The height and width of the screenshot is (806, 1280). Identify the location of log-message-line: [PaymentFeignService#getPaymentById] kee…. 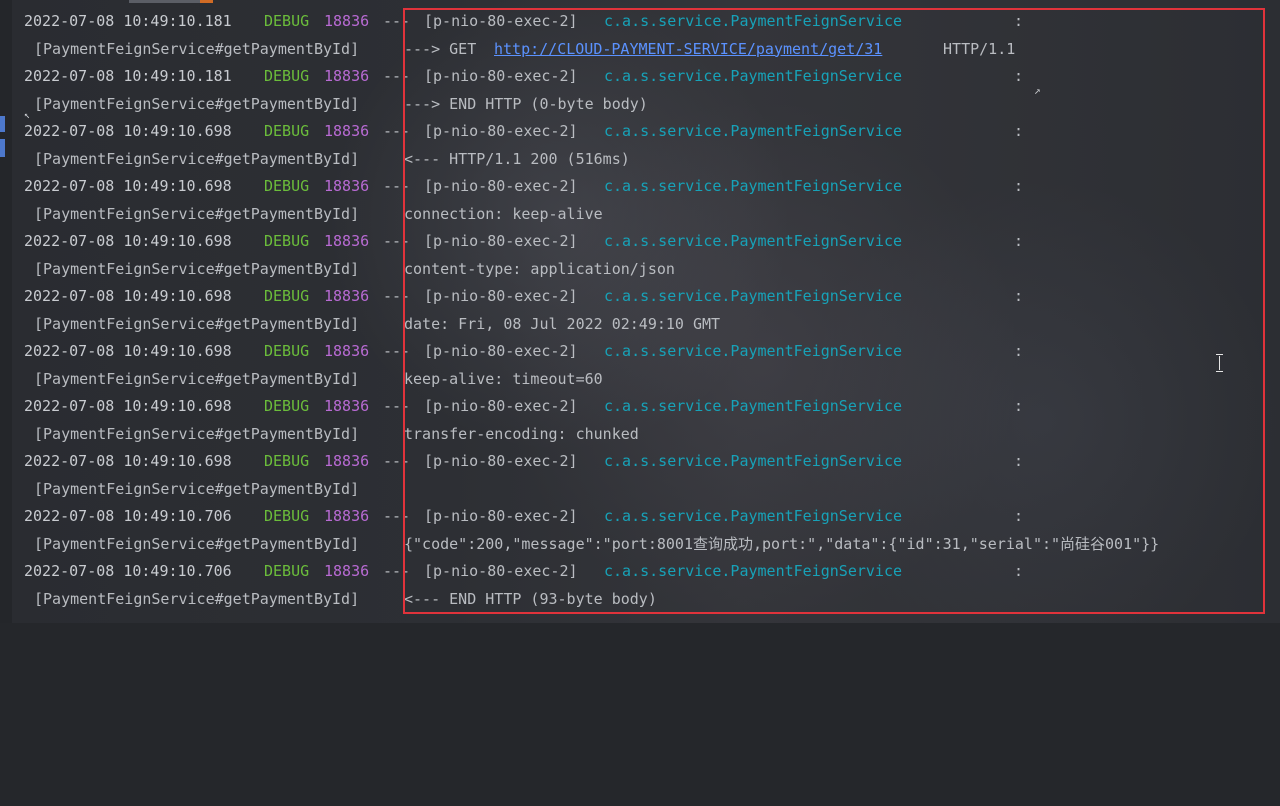
(640, 380).